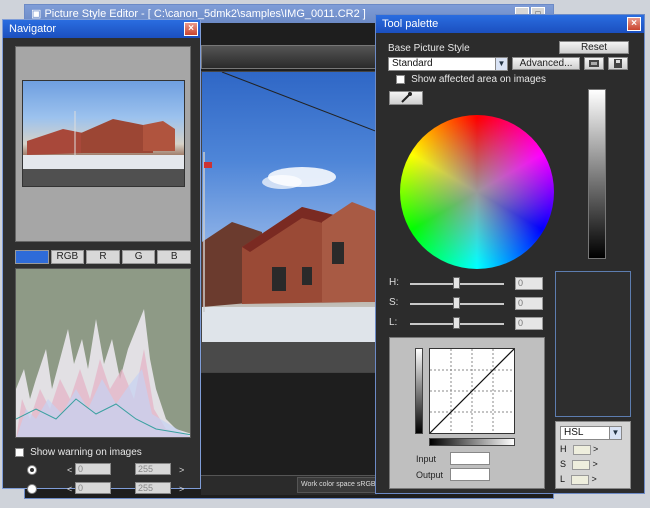 The height and width of the screenshot is (508, 650). I want to click on color-mode-select: HSL ▼, so click(591, 433).